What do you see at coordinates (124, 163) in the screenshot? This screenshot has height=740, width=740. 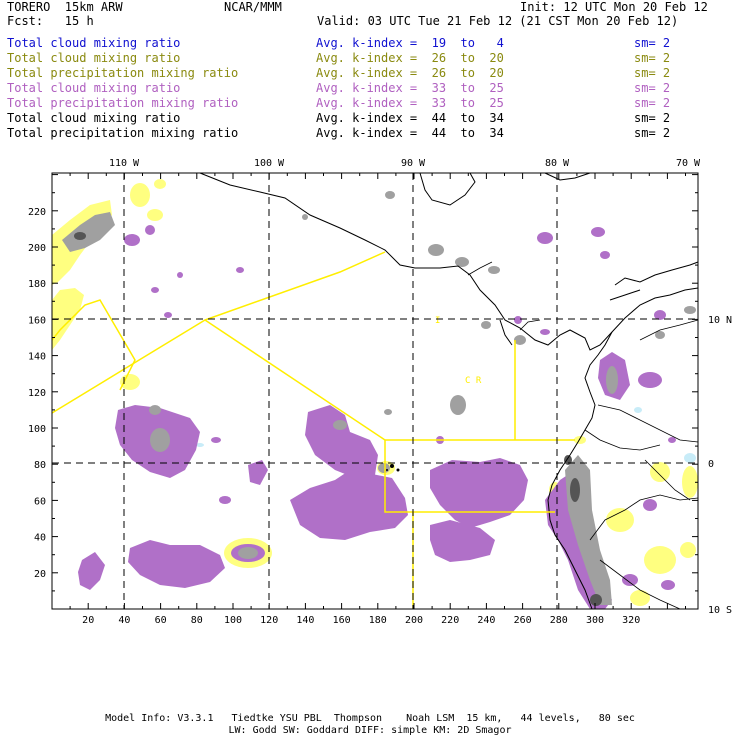 I see `longitude-label: 110 W` at bounding box center [124, 163].